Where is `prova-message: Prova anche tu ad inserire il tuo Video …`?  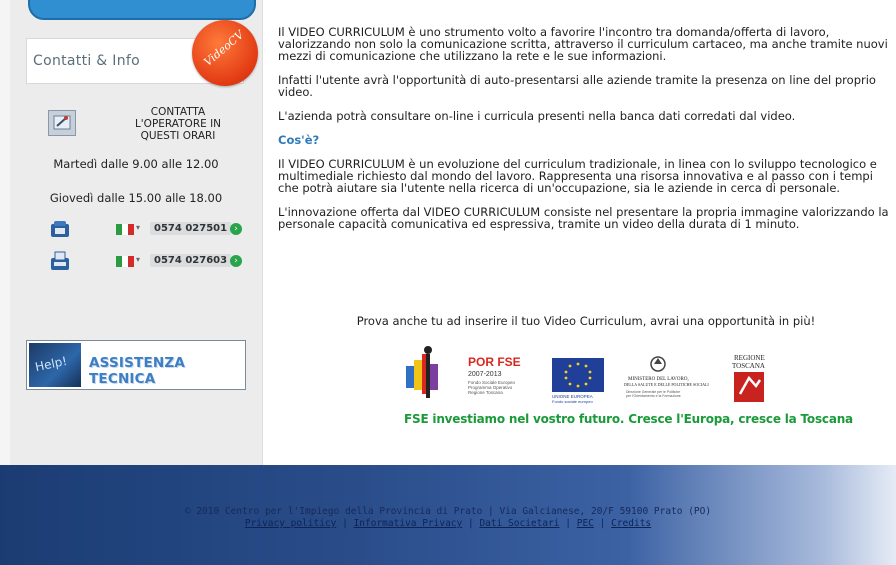 prova-message: Prova anche tu ad inserire il tuo Video … is located at coordinates (586, 321).